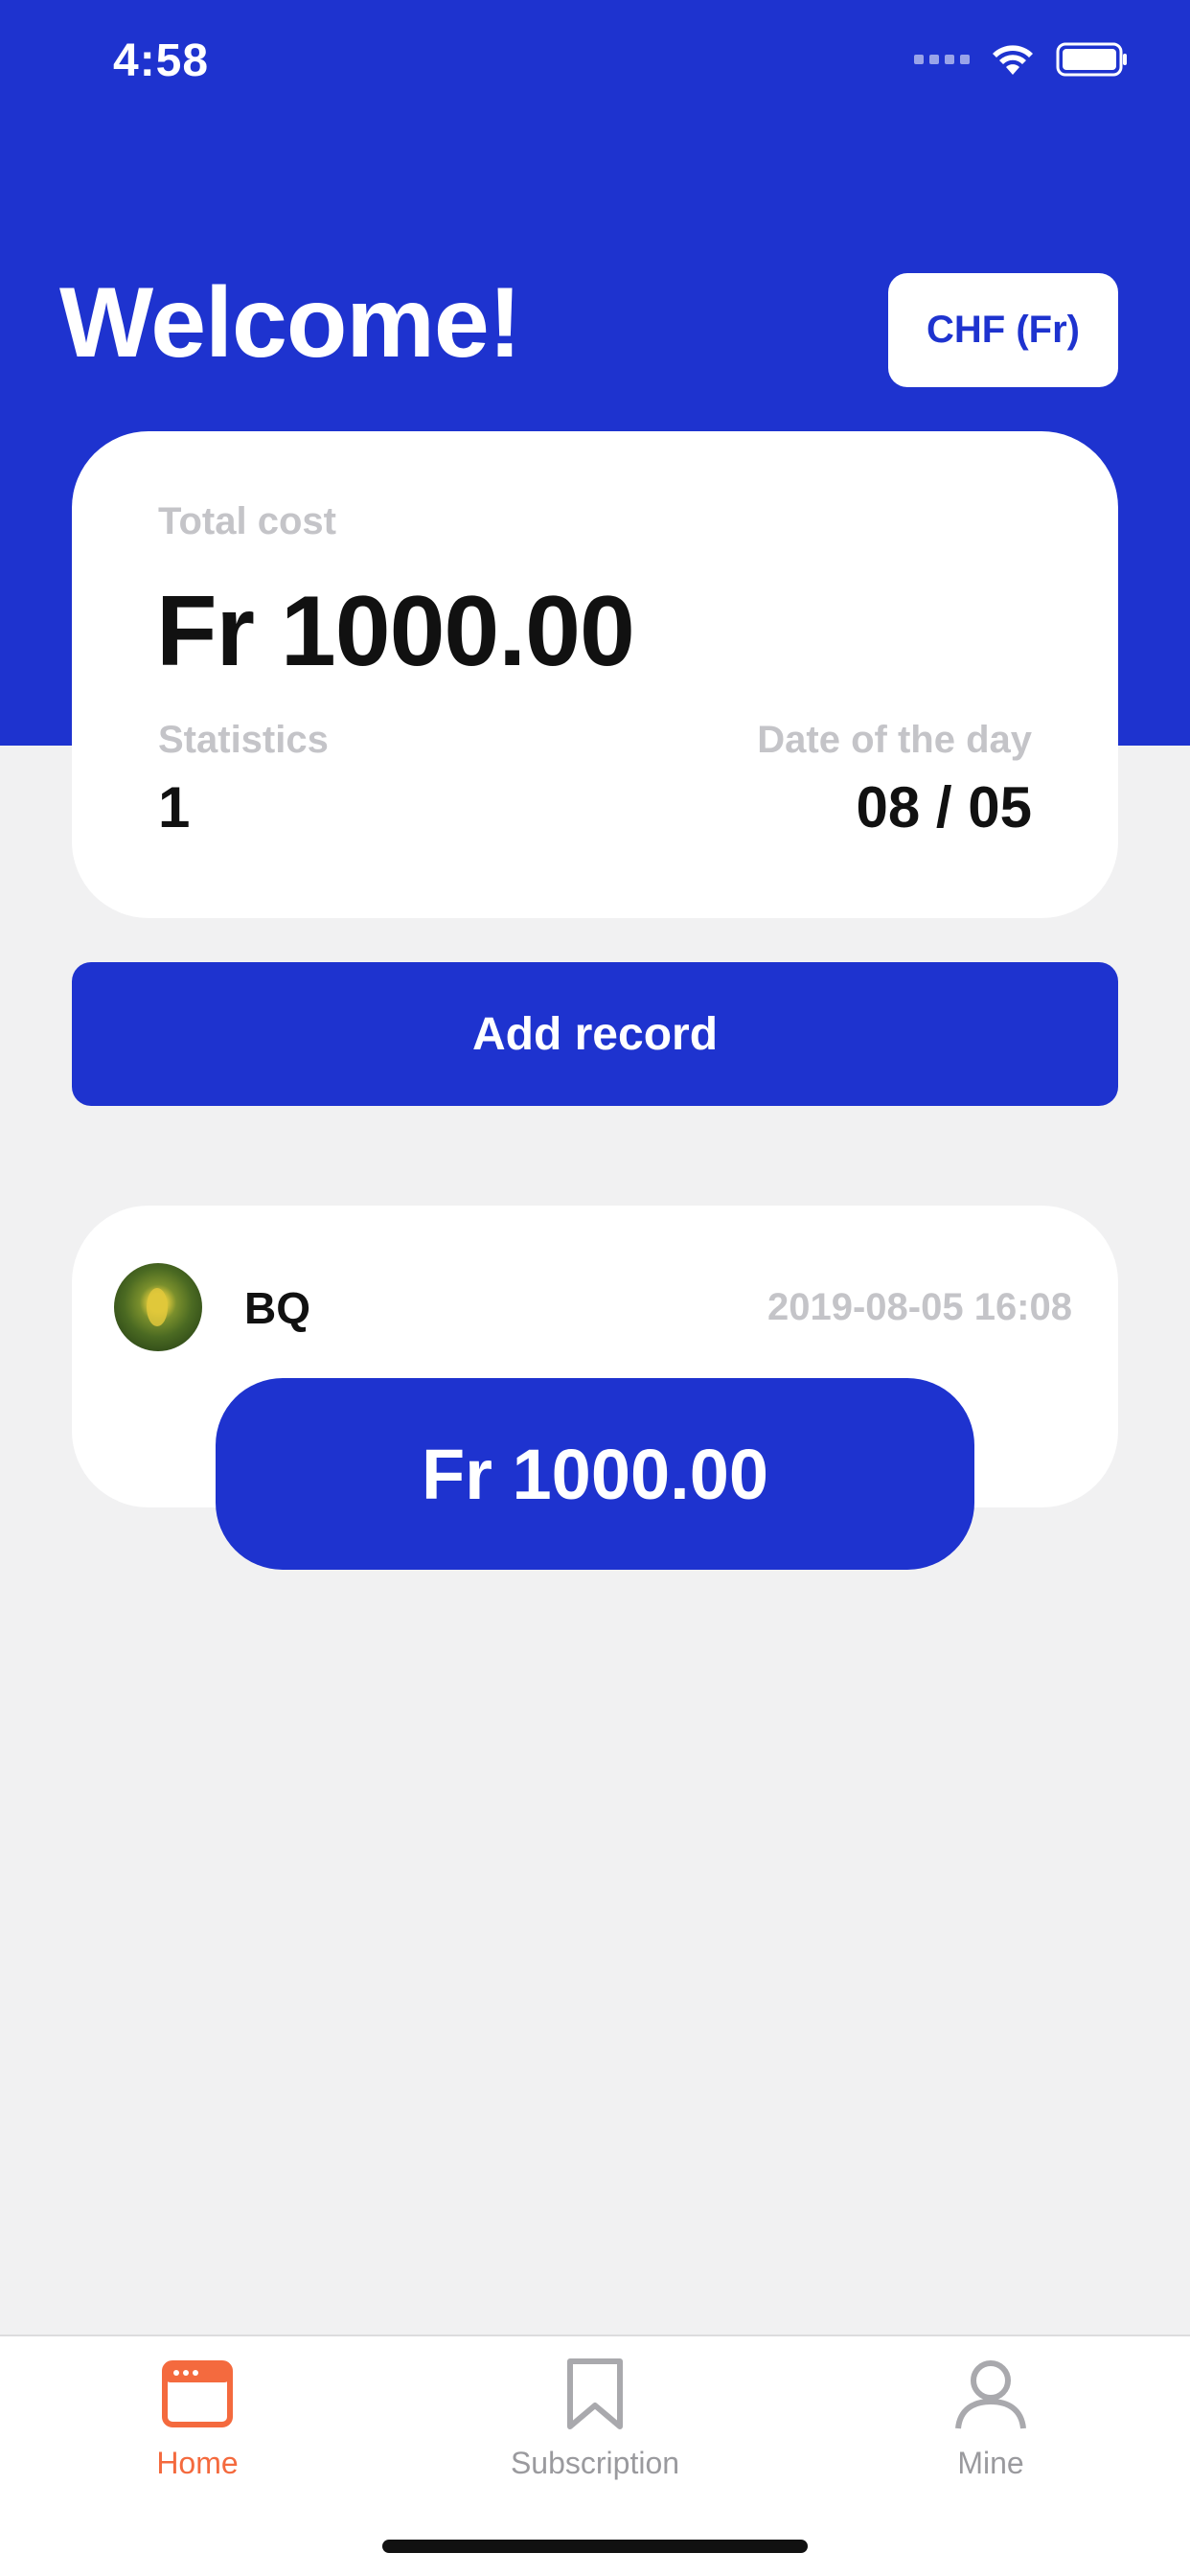  Describe the element at coordinates (198, 2463) in the screenshot. I see `tab-home-label: Home` at that location.